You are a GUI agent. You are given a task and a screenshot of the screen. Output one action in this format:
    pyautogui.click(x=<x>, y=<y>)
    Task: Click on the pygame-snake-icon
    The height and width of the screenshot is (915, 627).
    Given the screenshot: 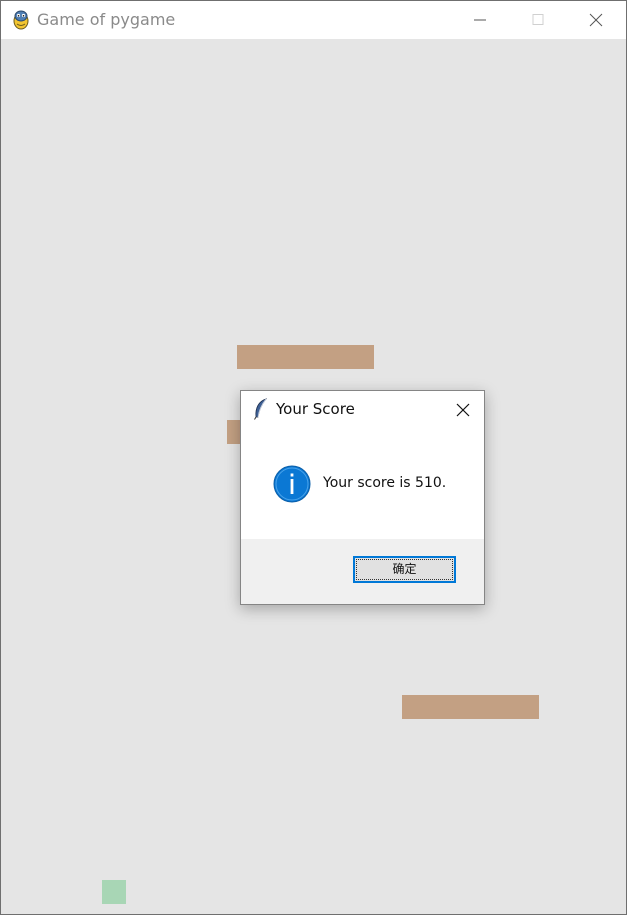 What is the action you would take?
    pyautogui.click(x=21, y=20)
    